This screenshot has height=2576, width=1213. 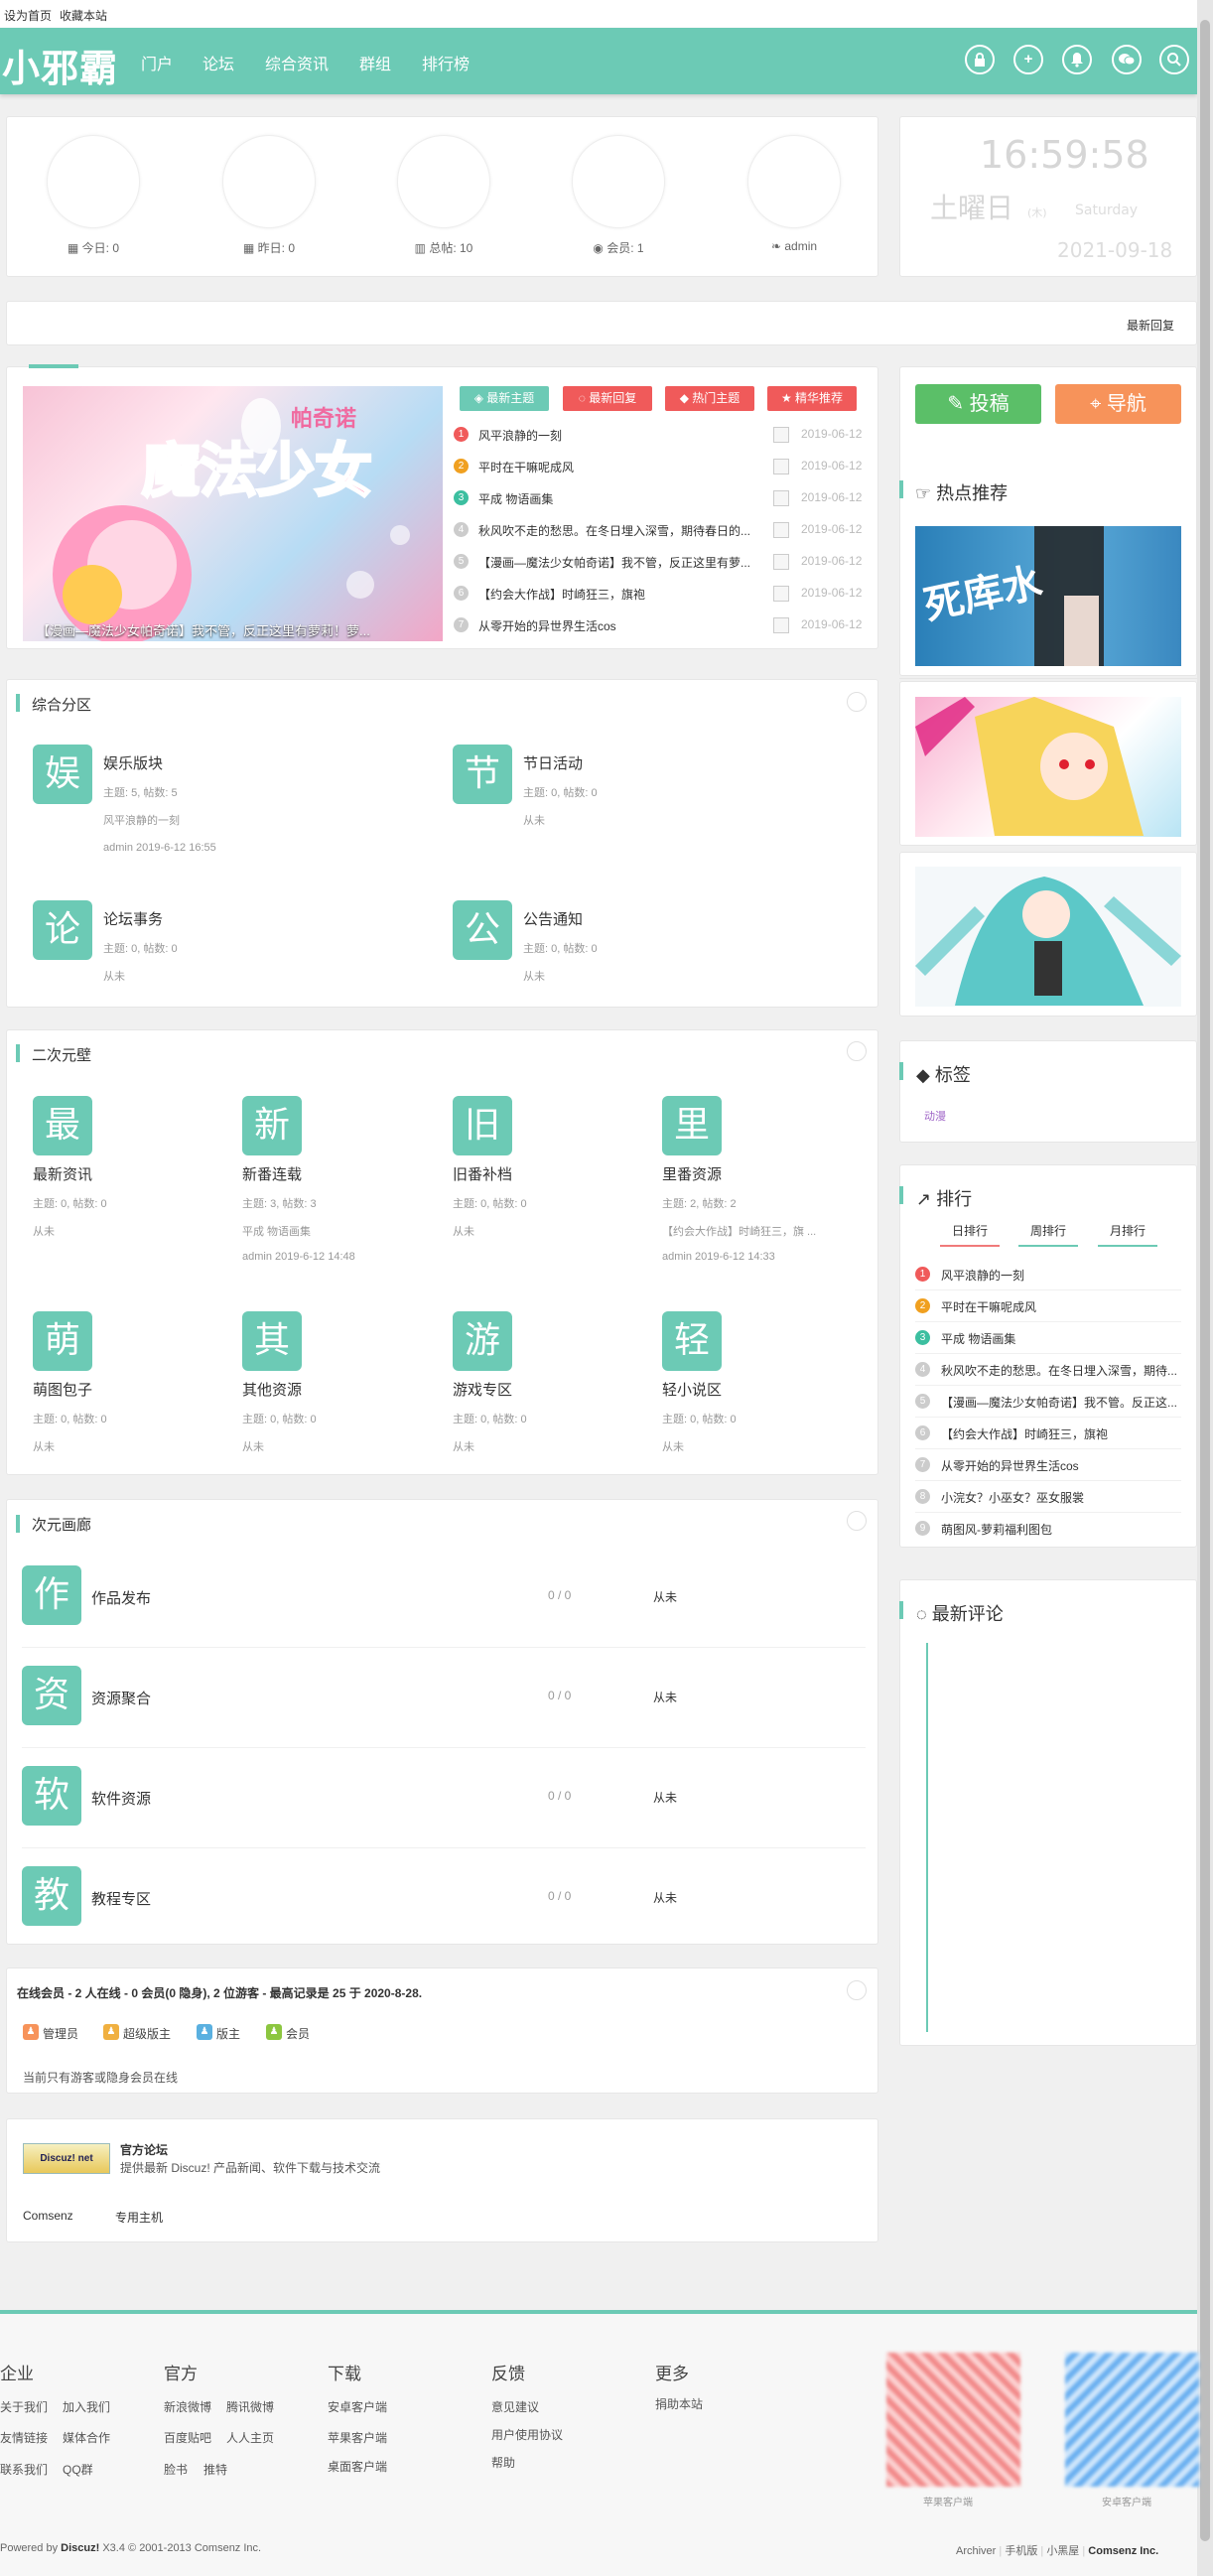 What do you see at coordinates (976, 2551) in the screenshot?
I see `archiver-link: Archiver` at bounding box center [976, 2551].